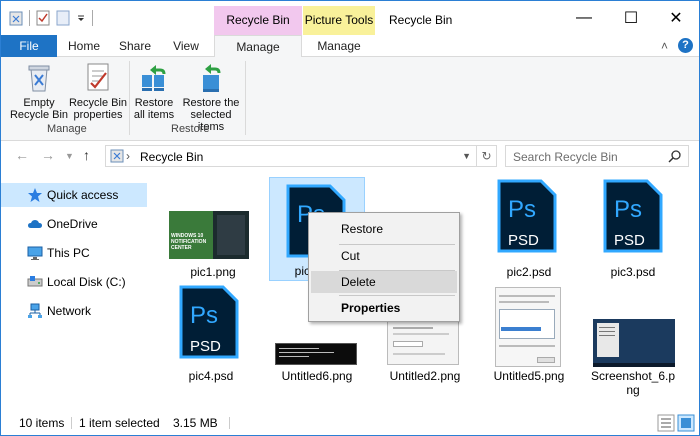 The height and width of the screenshot is (436, 700). Describe the element at coordinates (211, 376) in the screenshot. I see `file-name: pic4.psd` at that location.